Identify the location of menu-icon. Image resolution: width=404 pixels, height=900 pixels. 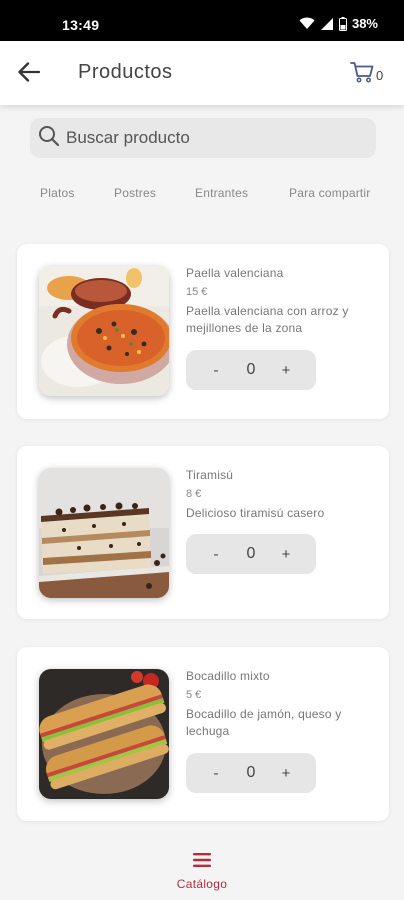
(202, 862).